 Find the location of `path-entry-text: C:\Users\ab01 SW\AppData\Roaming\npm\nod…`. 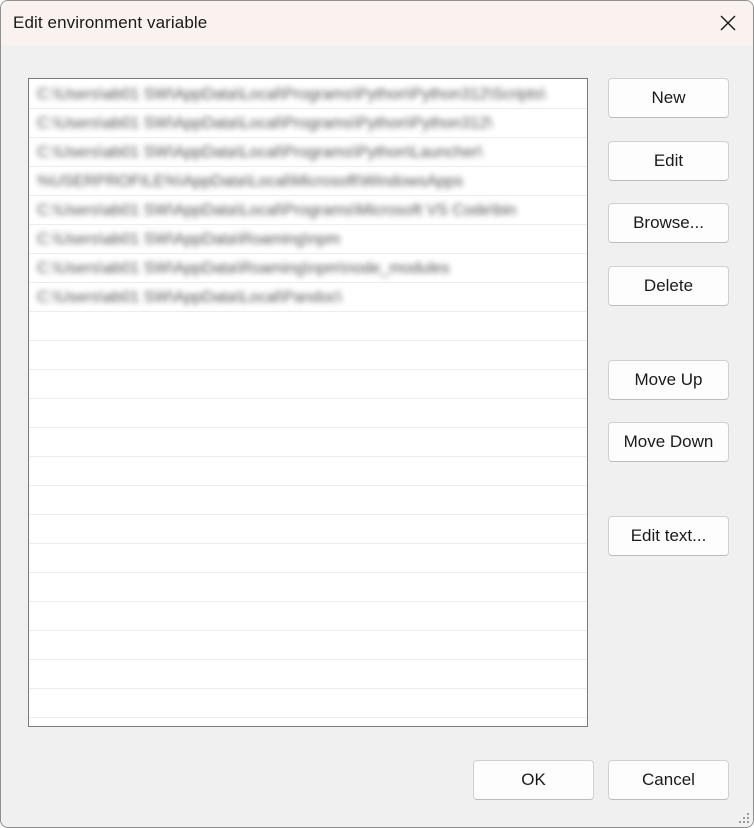

path-entry-text: C:\Users\ab01 SW\AppData\Roaming\npm\nod… is located at coordinates (243, 268).